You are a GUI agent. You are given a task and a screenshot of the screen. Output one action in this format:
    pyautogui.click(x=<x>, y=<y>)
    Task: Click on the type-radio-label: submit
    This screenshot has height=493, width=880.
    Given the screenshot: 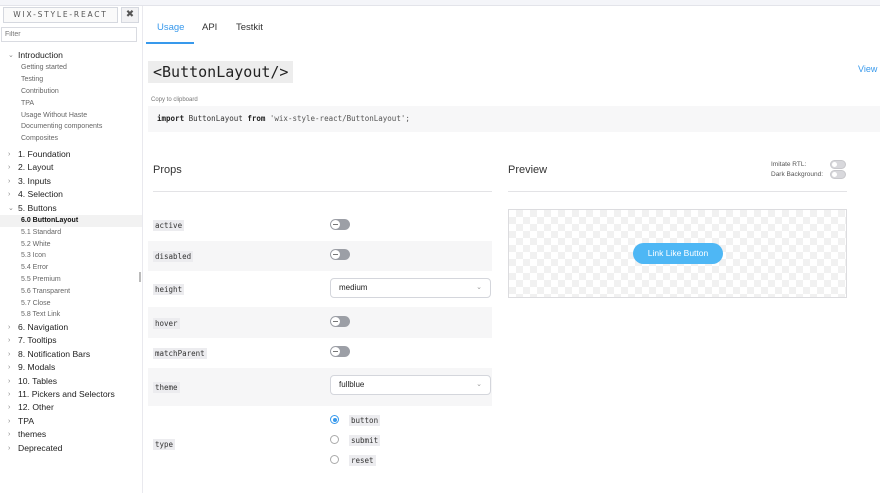 What is the action you would take?
    pyautogui.click(x=365, y=440)
    